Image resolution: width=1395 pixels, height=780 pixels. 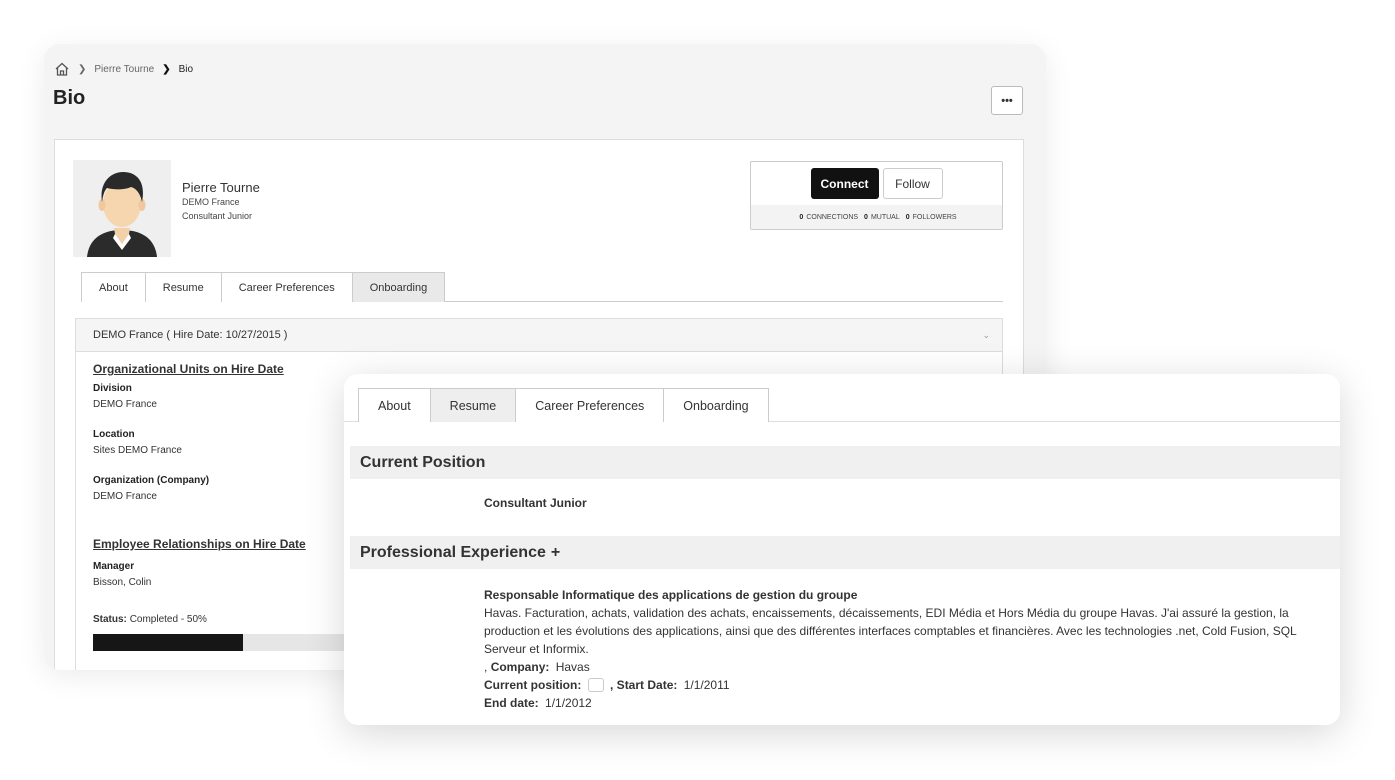 I want to click on onboarding-header-label: DEMO France ( Hire Date: 10/27/2015 ), so click(x=190, y=335).